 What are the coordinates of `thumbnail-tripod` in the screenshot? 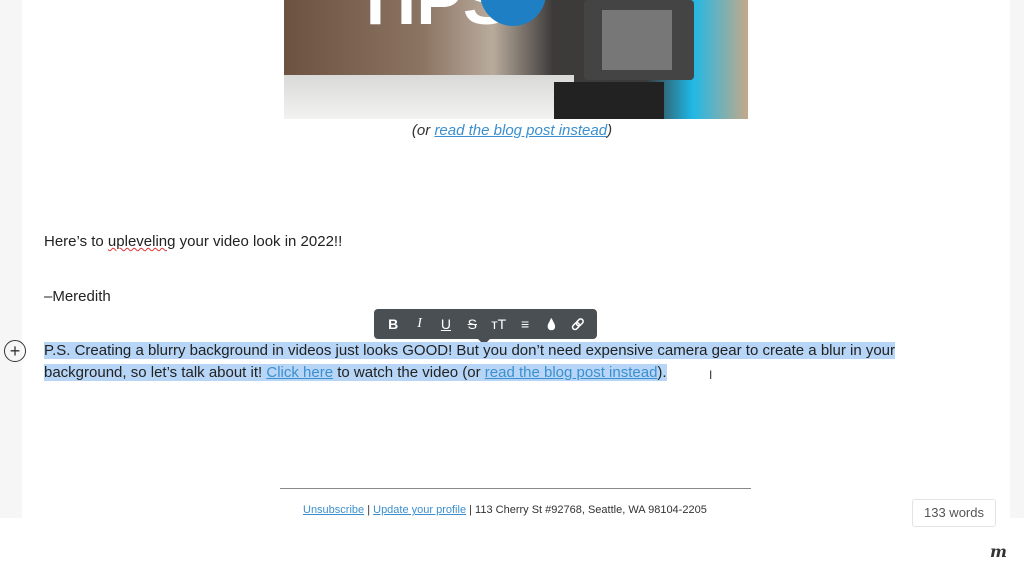 It's located at (609, 100).